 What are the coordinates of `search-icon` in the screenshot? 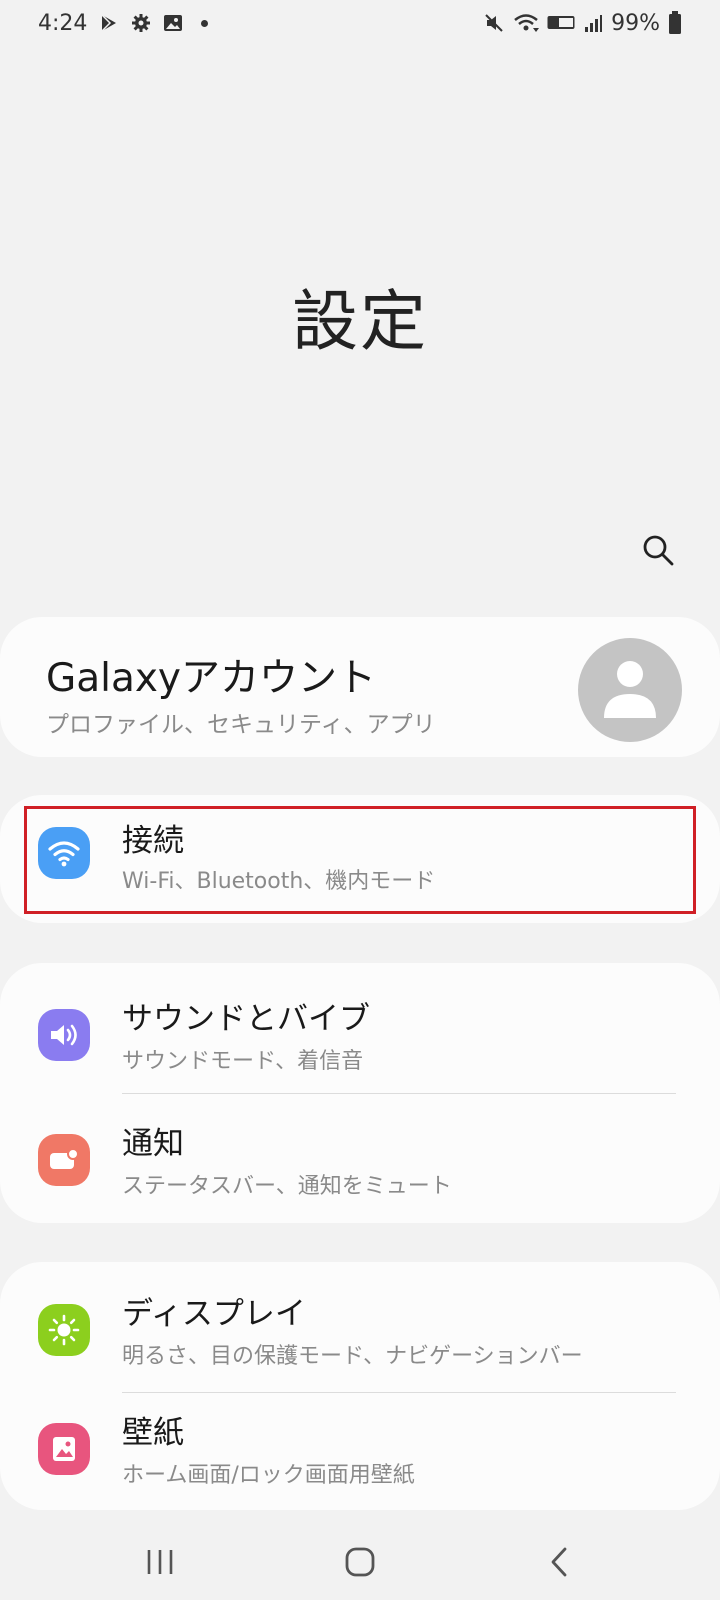 It's located at (658, 550).